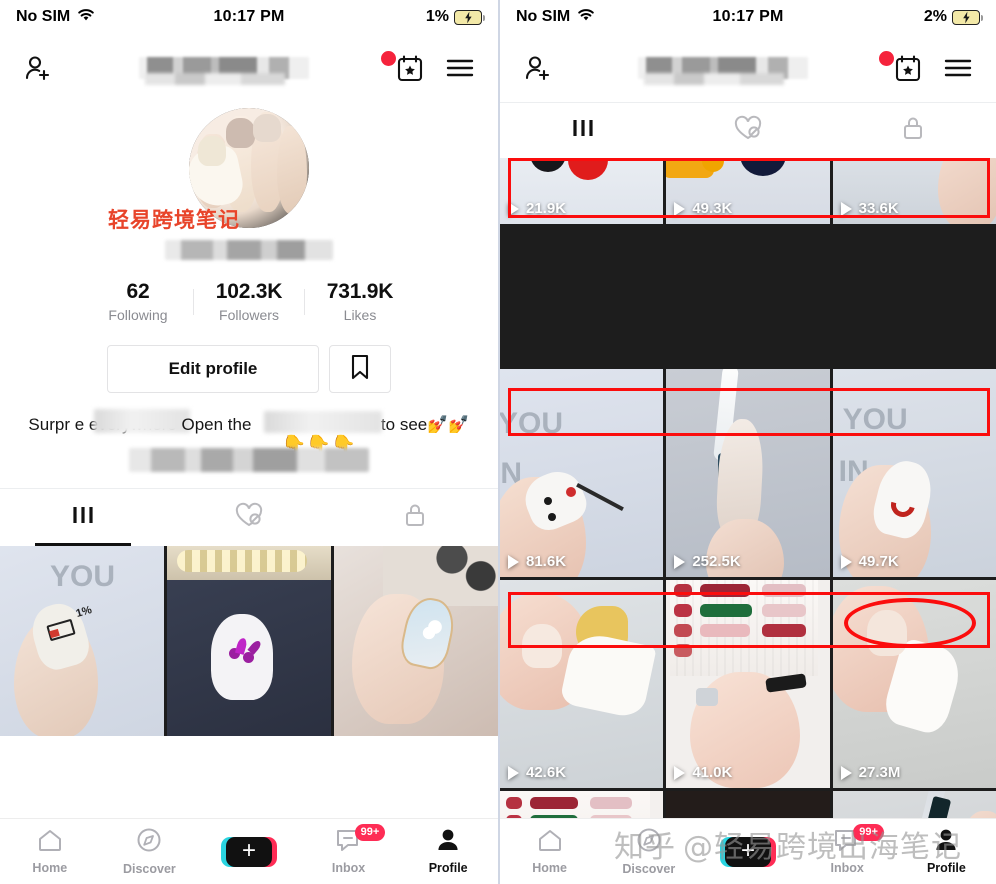 The width and height of the screenshot is (996, 884). Describe the element at coordinates (249, 291) in the screenshot. I see `stat-value: 102.3K` at that location.